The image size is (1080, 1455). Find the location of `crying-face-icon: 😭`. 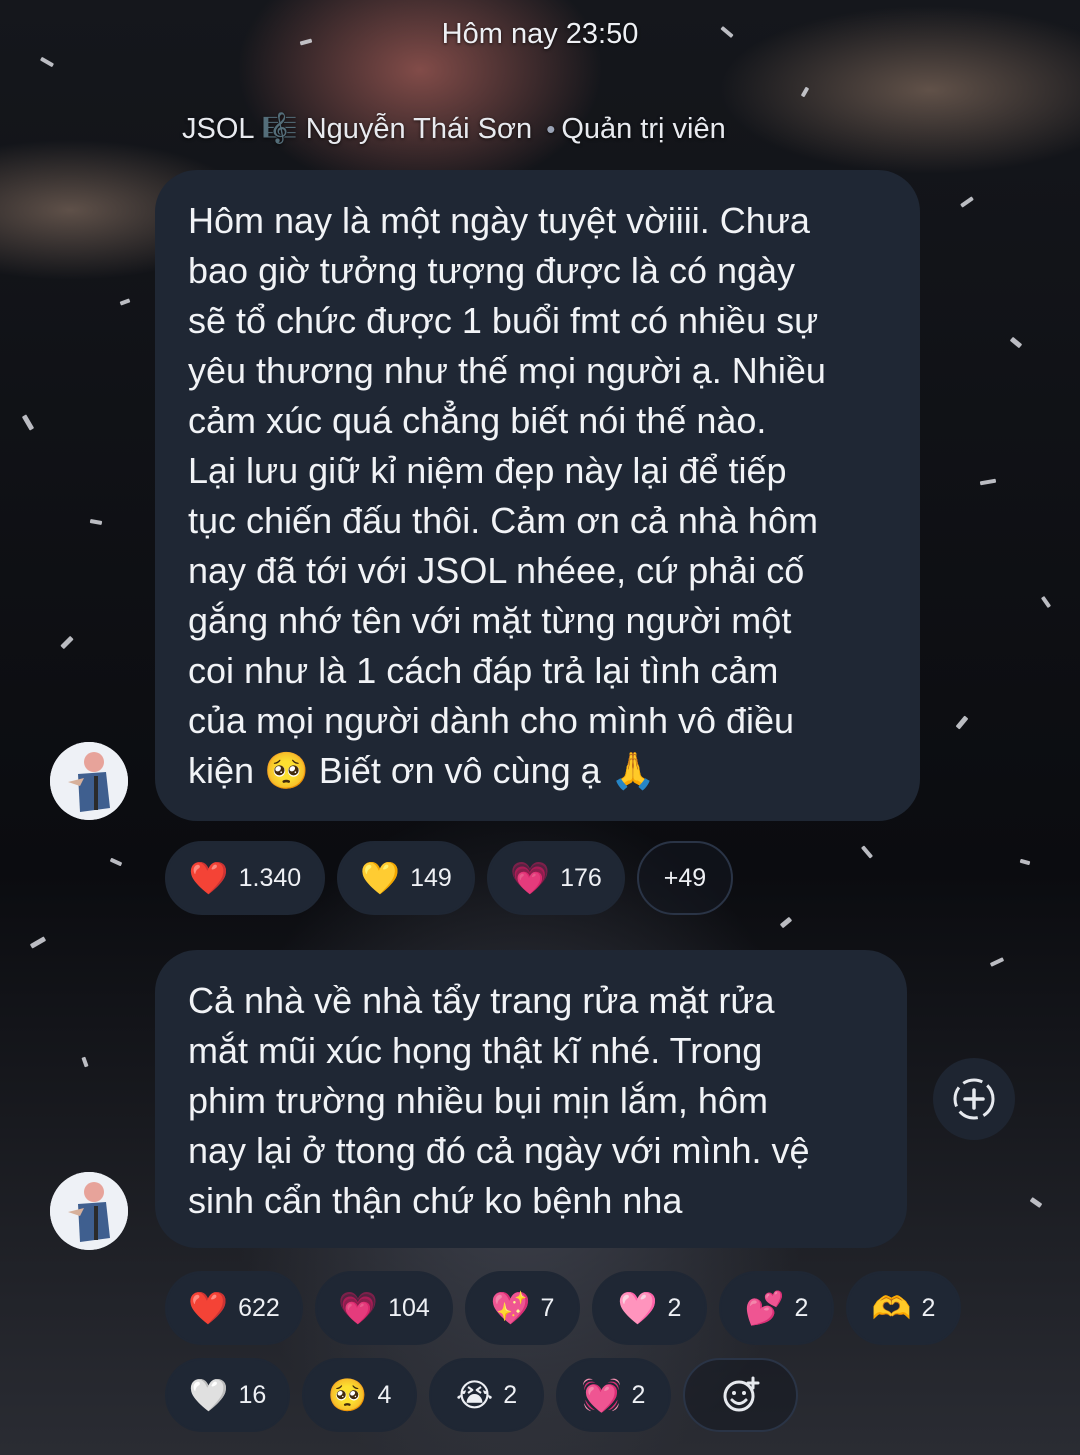

crying-face-icon: 😭 is located at coordinates (474, 1395).